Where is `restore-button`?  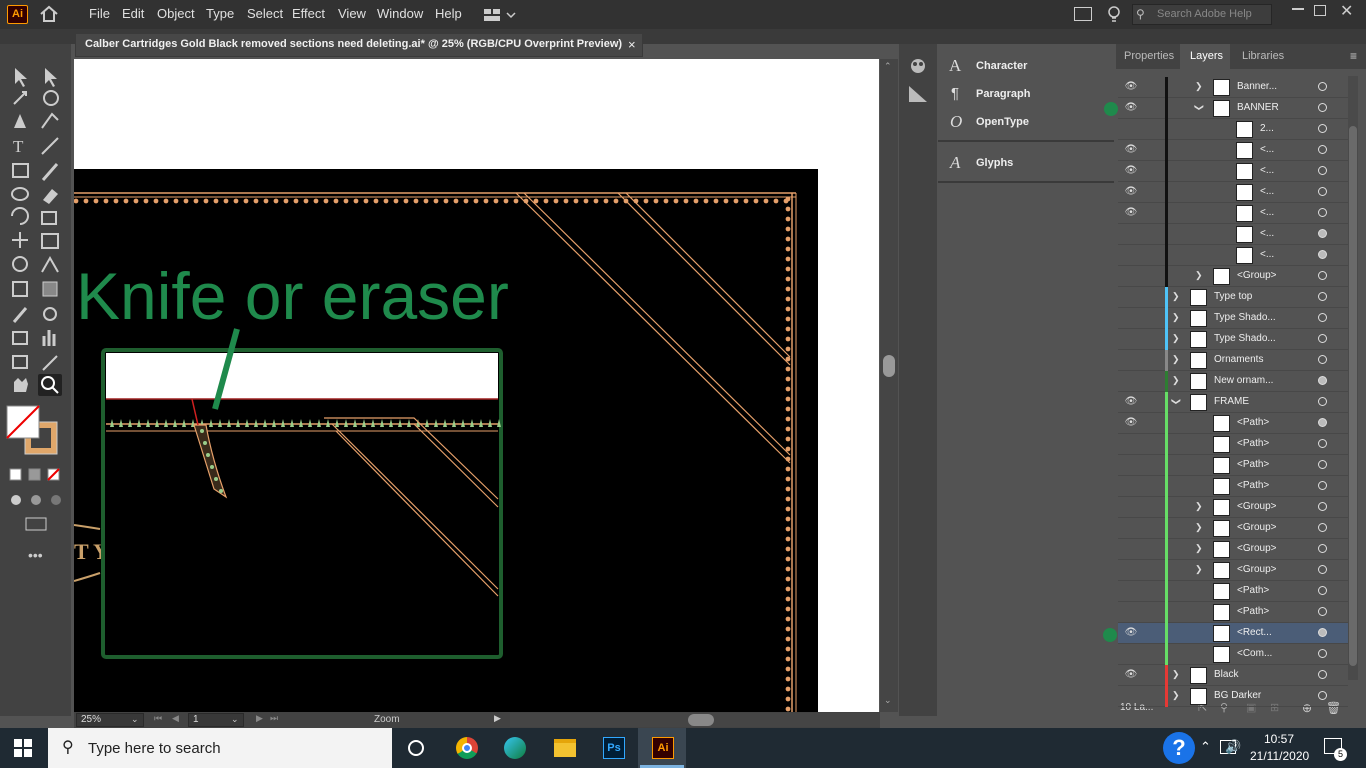
restore-button is located at coordinates (1320, 10).